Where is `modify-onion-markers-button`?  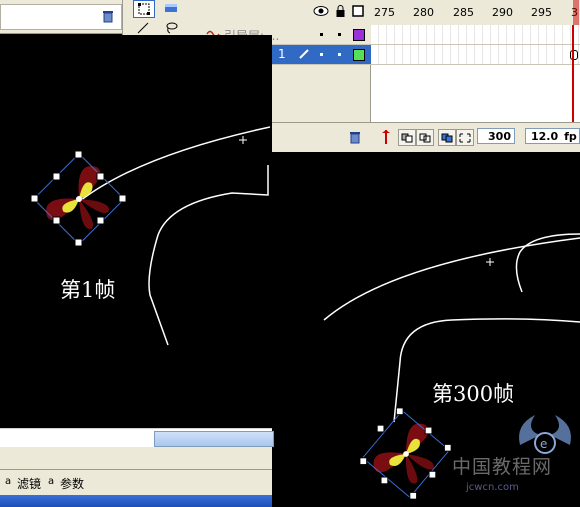 modify-onion-markers-button is located at coordinates (465, 137).